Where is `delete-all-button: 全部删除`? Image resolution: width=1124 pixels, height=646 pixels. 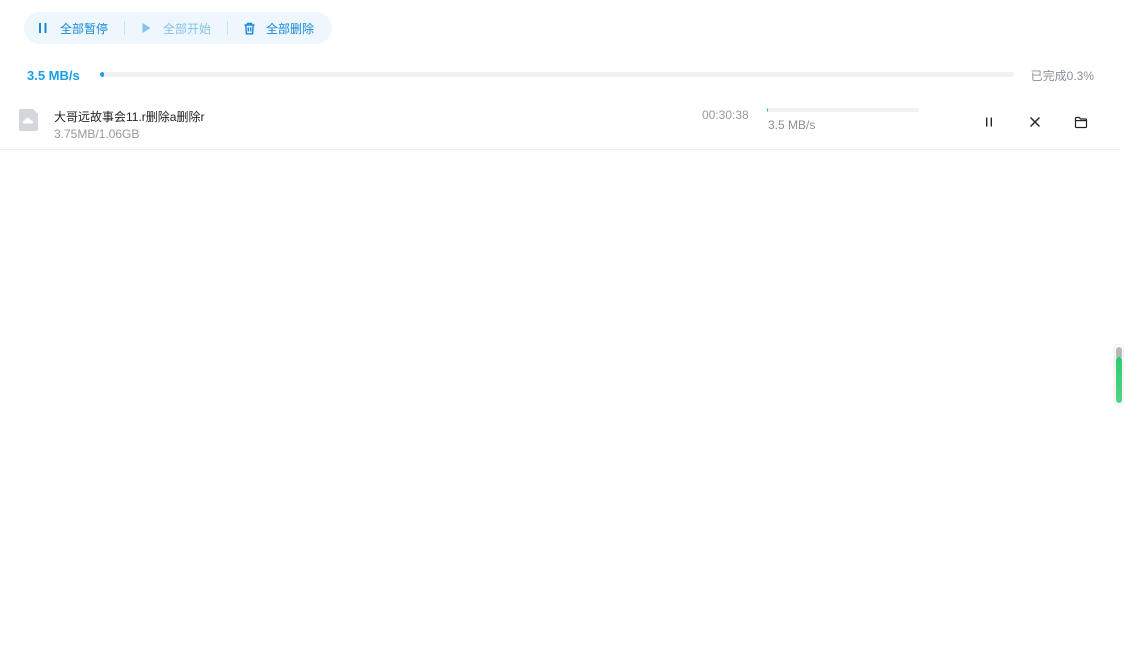
delete-all-button: 全部删除 is located at coordinates (278, 28).